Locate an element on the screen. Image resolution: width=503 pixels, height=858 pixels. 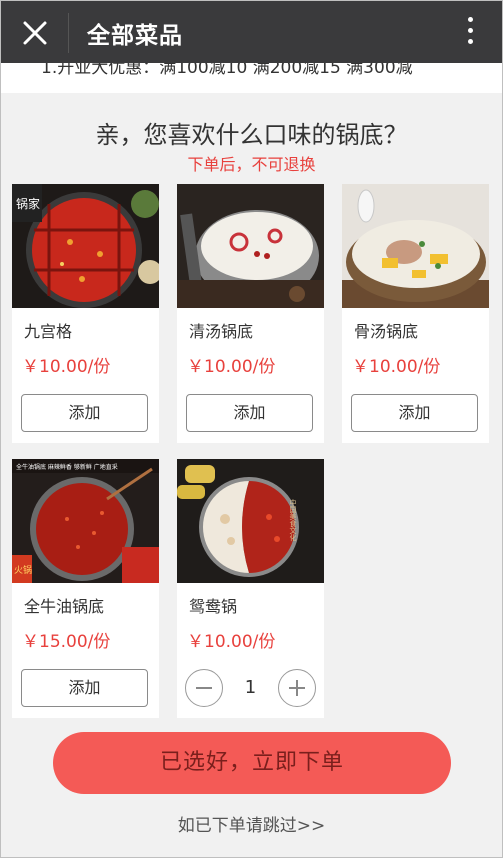
decrease-button is located at coordinates (204, 688).